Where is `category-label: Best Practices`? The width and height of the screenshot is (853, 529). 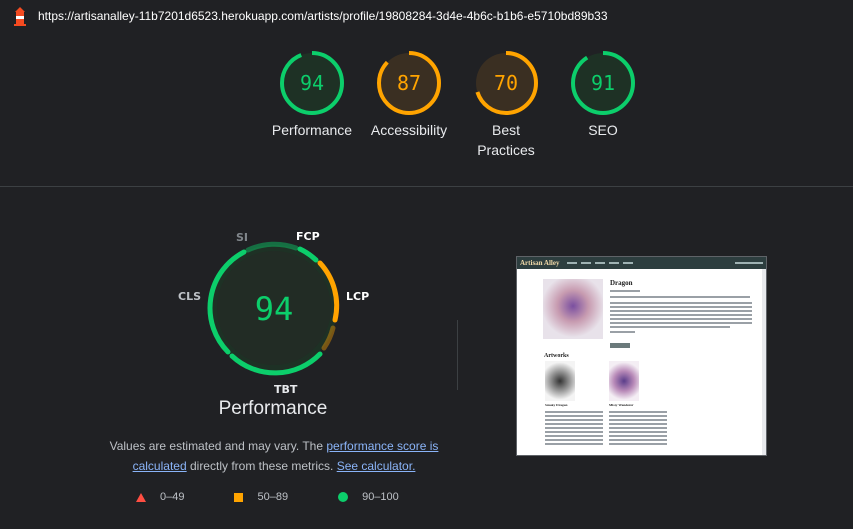 category-label: Best Practices is located at coordinates (506, 140).